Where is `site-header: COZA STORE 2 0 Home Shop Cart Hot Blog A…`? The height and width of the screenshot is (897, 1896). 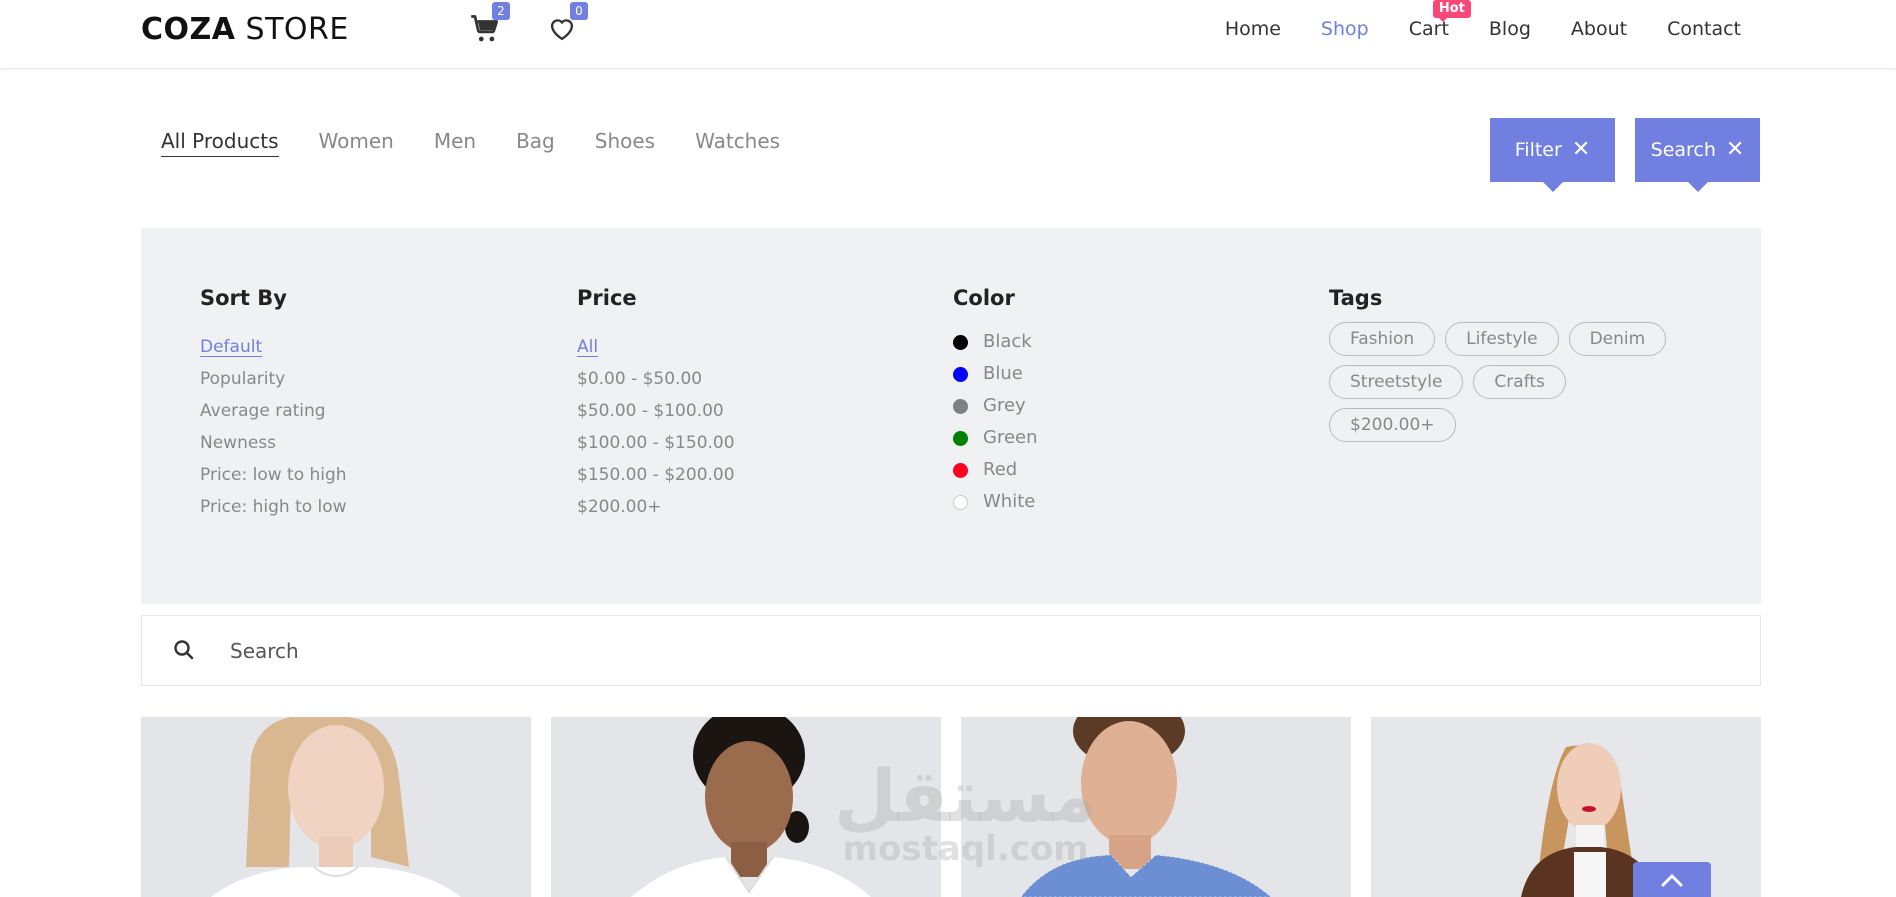
site-header: COZA STORE 2 0 Home Shop Cart Hot Blog A… is located at coordinates (948, 34).